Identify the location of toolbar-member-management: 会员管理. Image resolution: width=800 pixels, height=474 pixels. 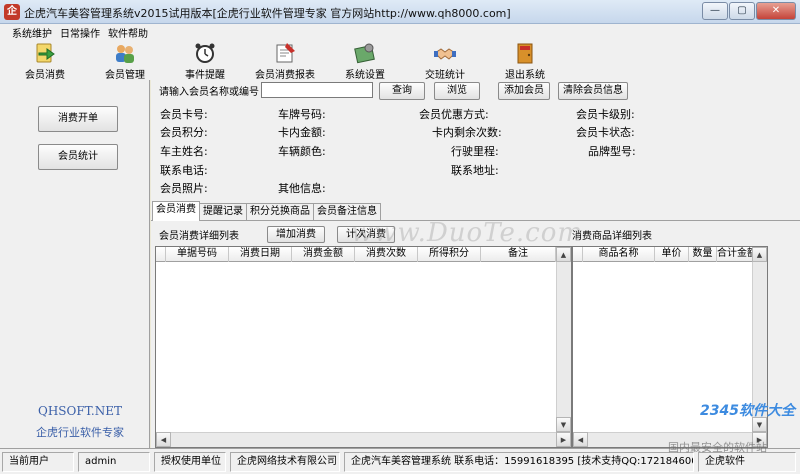
(125, 60).